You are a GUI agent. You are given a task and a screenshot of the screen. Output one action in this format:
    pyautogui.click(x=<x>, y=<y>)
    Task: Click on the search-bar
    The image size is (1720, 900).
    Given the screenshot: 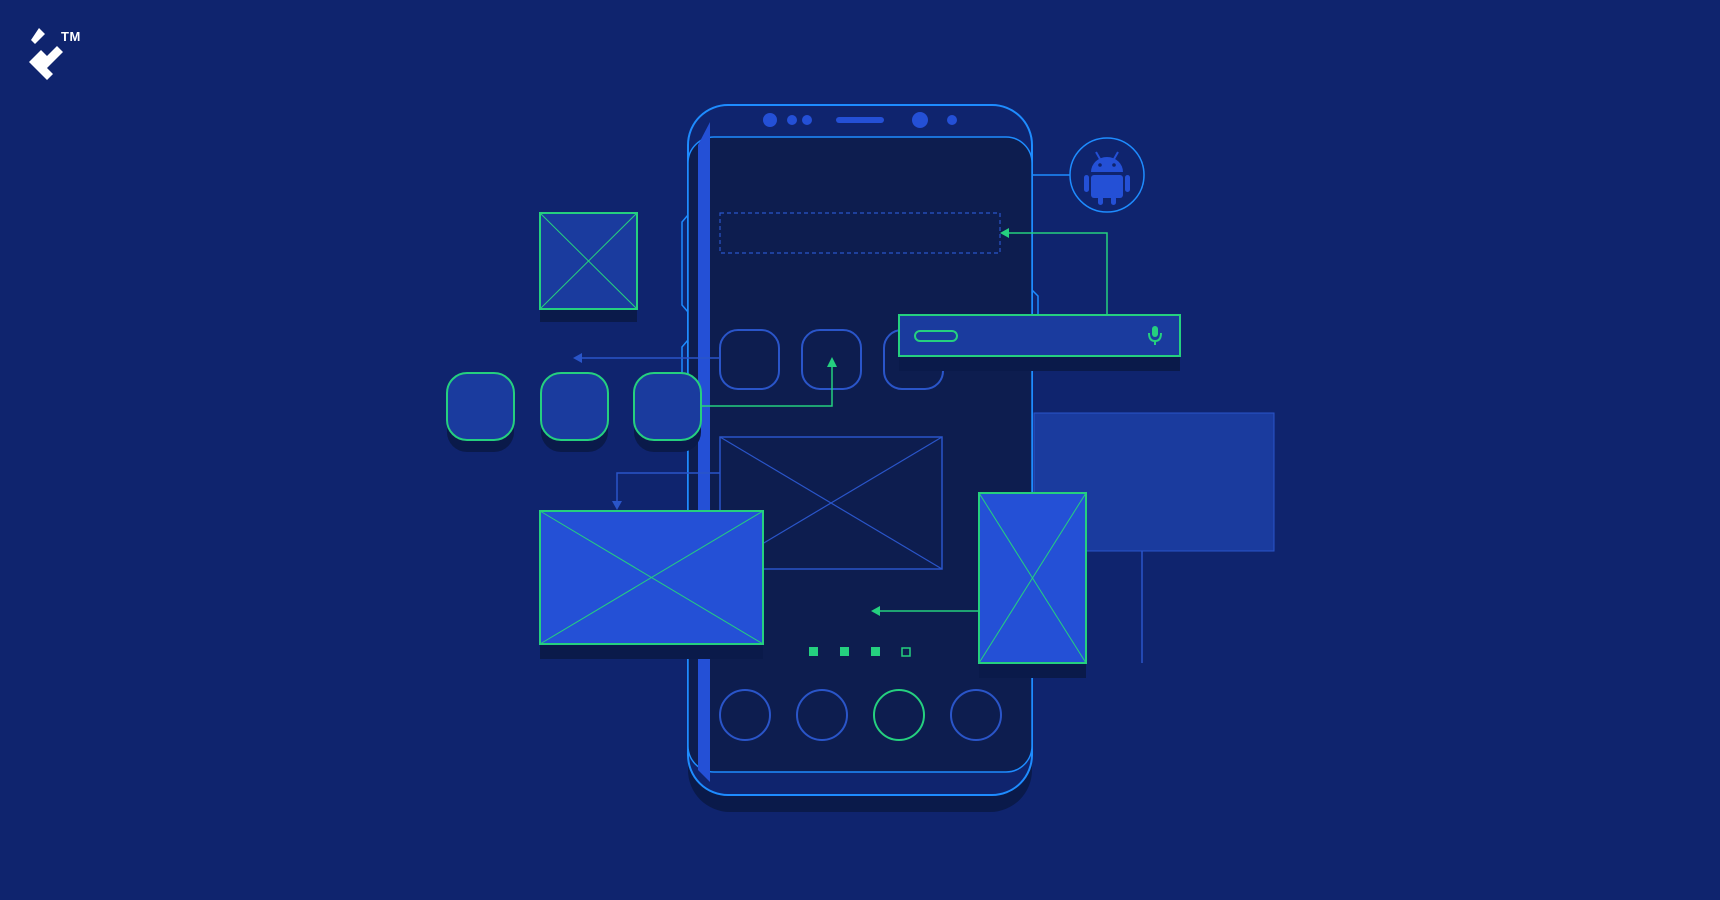 What is the action you would take?
    pyautogui.click(x=1039, y=335)
    